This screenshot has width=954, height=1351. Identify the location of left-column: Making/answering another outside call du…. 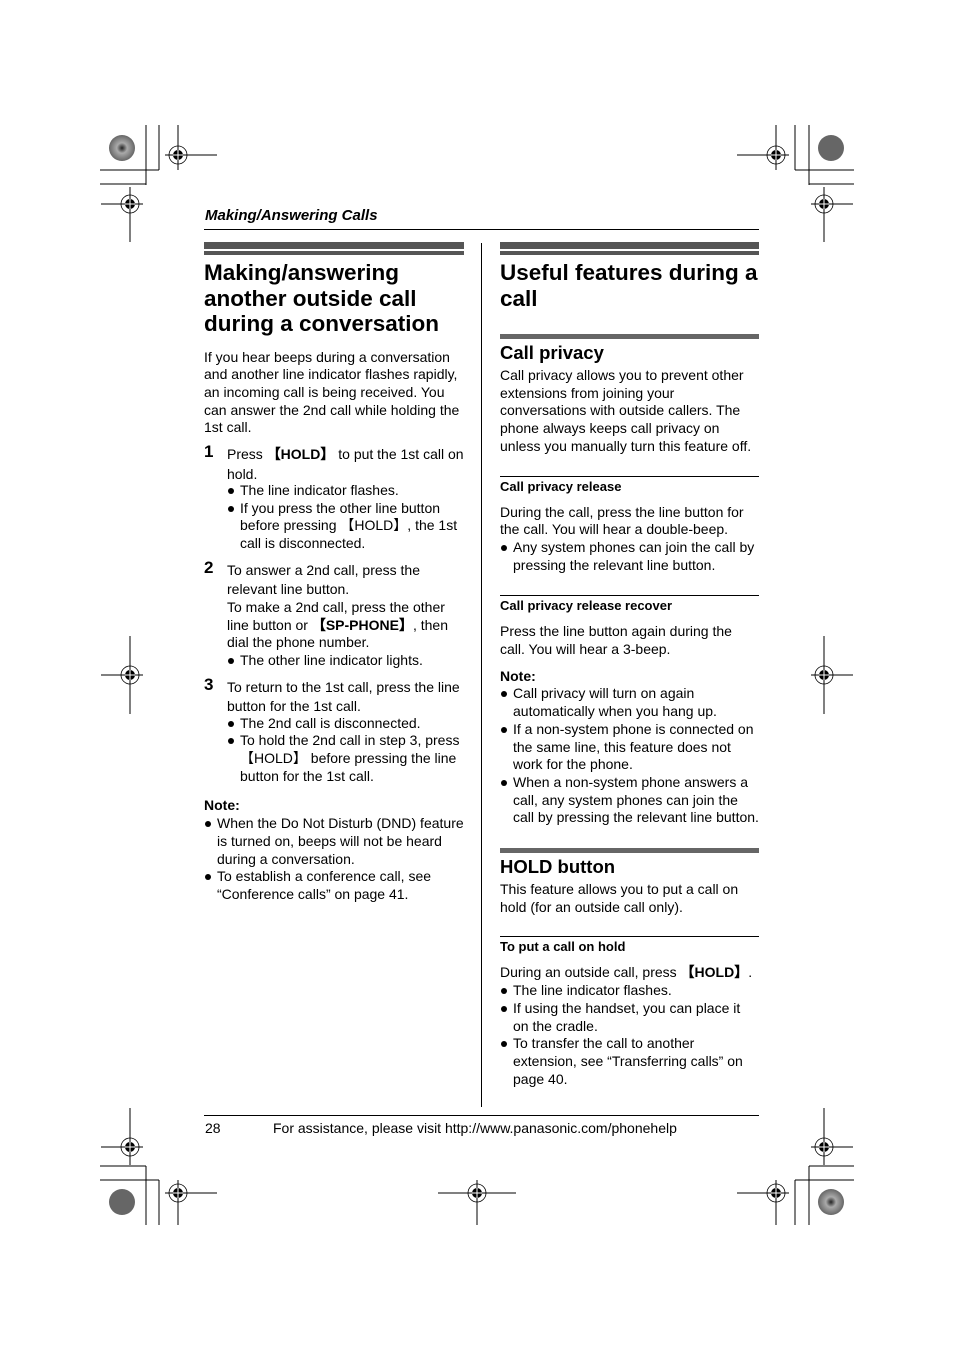
(334, 573).